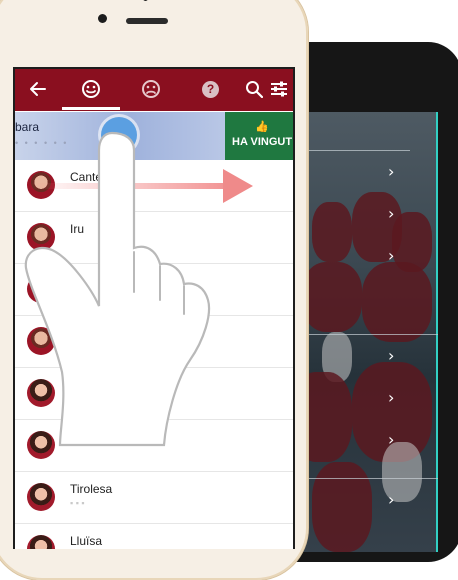 This screenshot has width=458, height=580. I want to click on touch-point-indicator, so click(119, 135).